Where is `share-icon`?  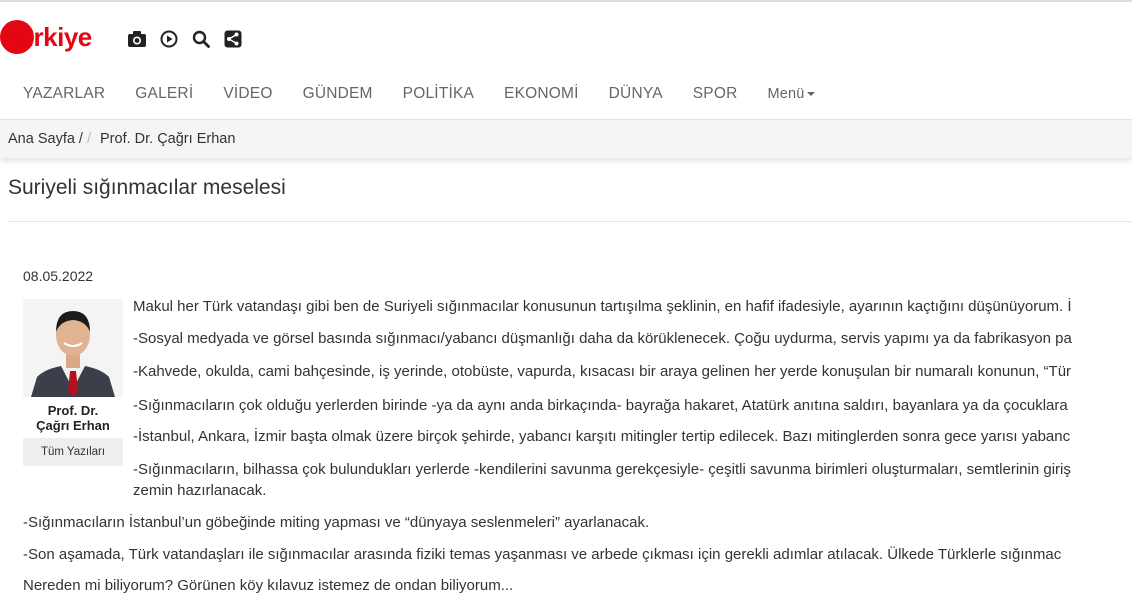
share-icon is located at coordinates (233, 39).